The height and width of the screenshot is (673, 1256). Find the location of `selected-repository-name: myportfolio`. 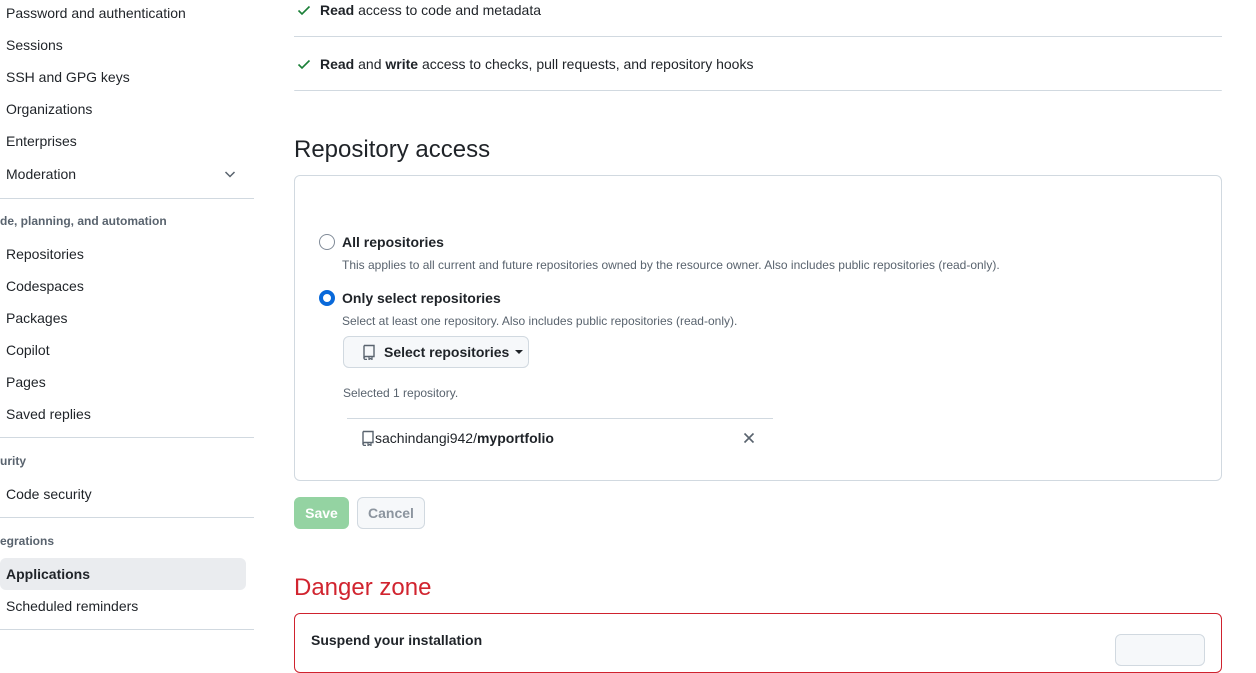

selected-repository-name: myportfolio is located at coordinates (515, 438).